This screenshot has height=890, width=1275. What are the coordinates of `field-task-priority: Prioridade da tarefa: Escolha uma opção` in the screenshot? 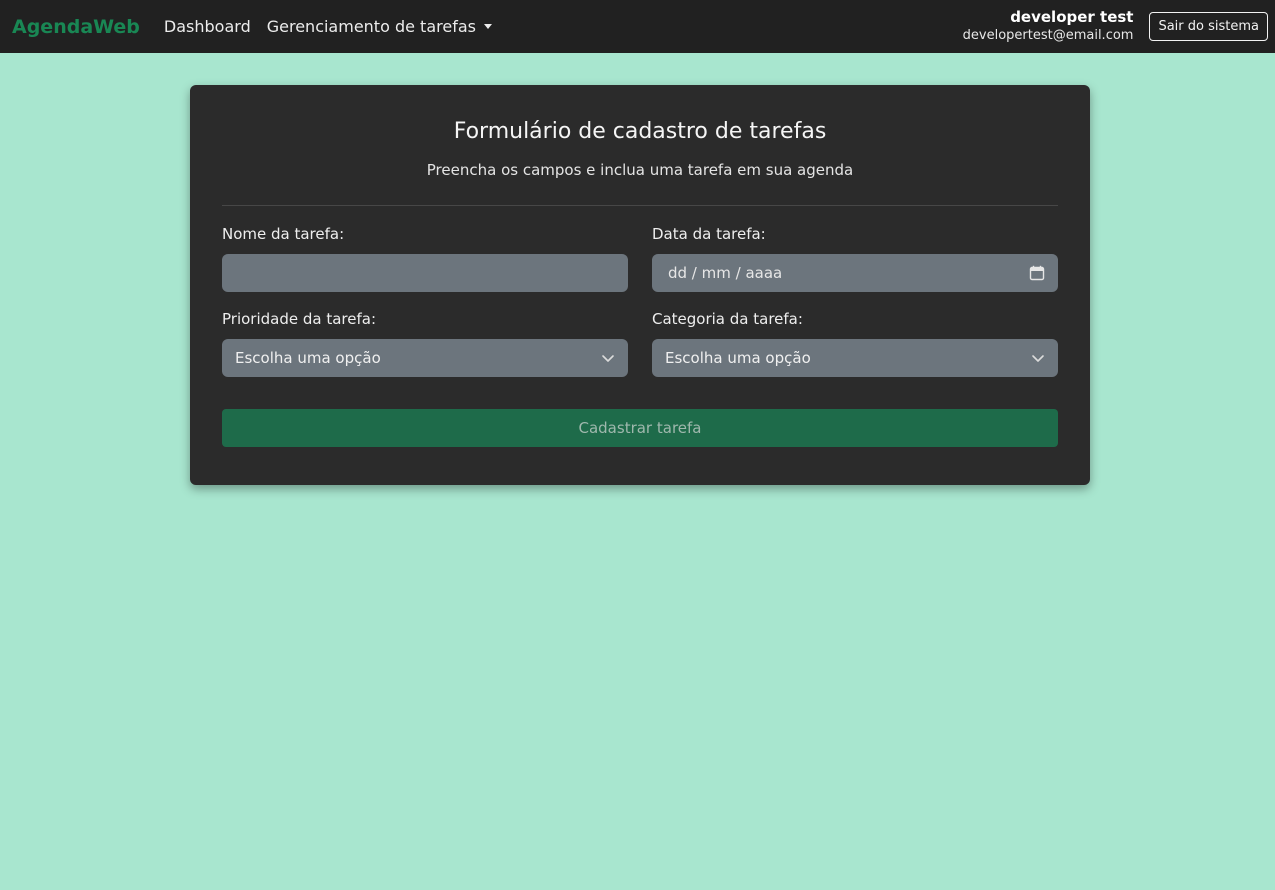 It's located at (425, 343).